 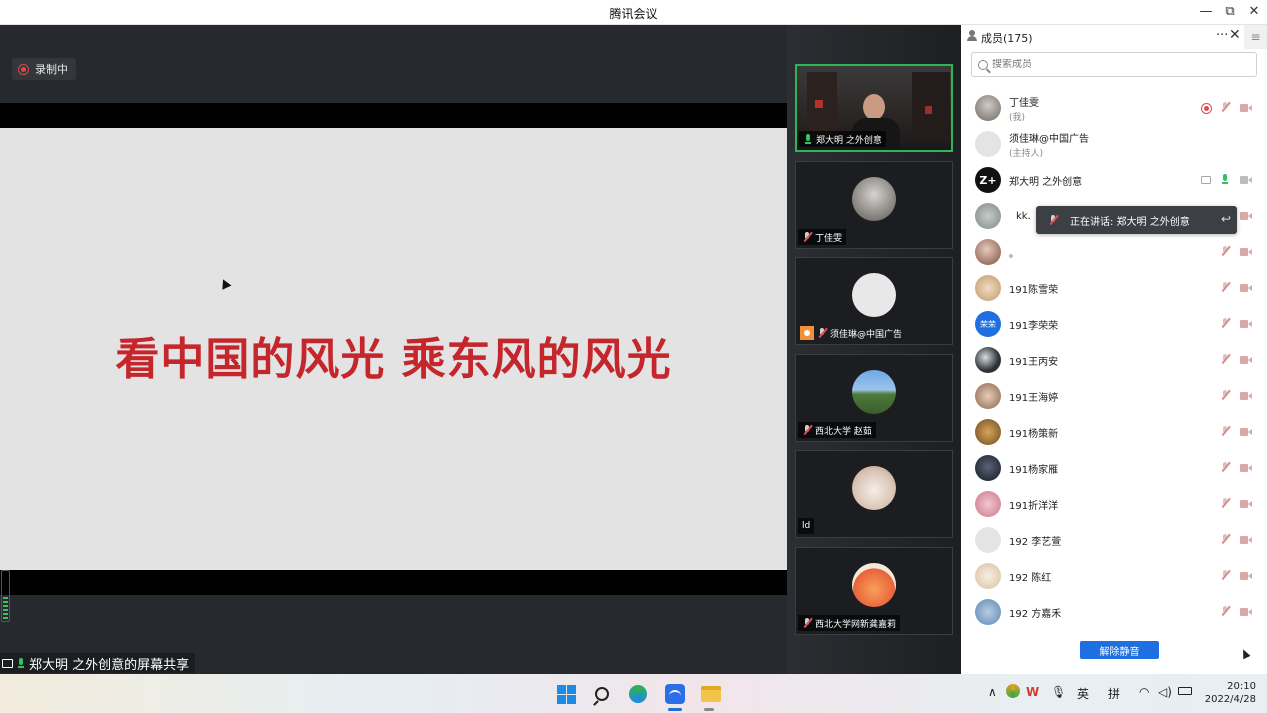 I want to click on minimize-button: —, so click(x=1206, y=12).